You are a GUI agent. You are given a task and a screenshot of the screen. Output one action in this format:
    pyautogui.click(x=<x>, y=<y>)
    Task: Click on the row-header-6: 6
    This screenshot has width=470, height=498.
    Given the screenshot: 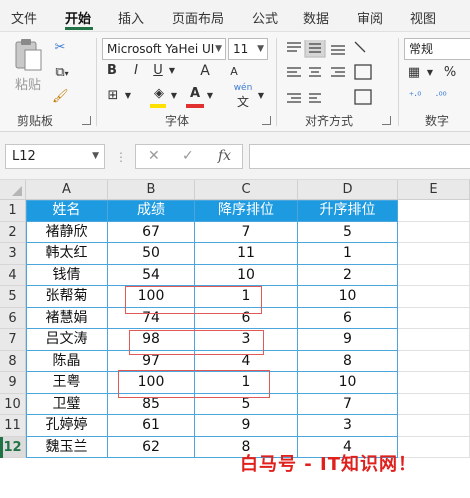 What is the action you would take?
    pyautogui.click(x=13, y=318)
    